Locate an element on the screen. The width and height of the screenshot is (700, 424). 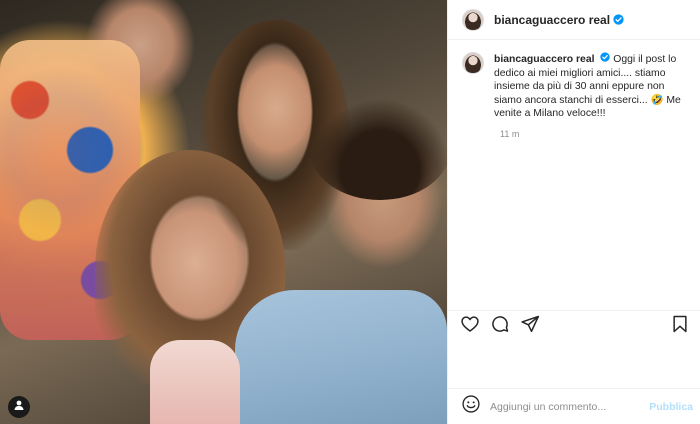
smiley-icon is located at coordinates (471, 406).